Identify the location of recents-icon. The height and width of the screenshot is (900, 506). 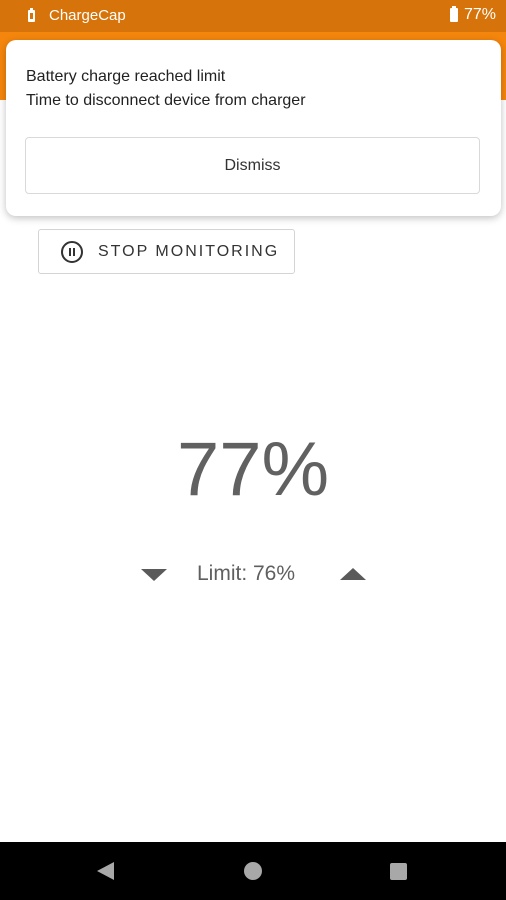
(398, 871).